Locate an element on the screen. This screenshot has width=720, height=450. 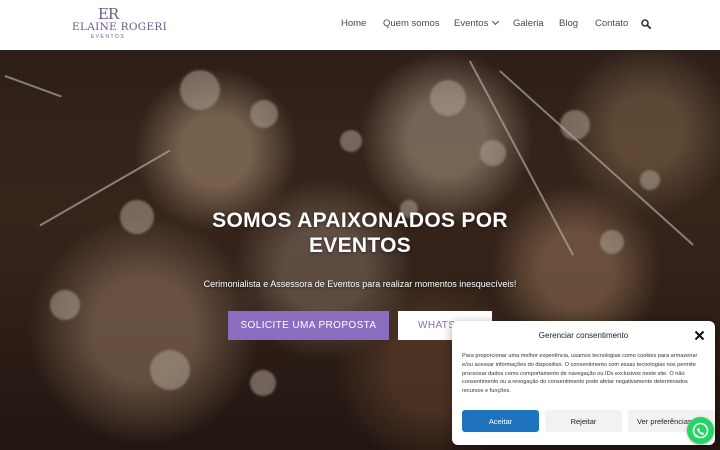
whatsapp-float-button is located at coordinates (700, 430).